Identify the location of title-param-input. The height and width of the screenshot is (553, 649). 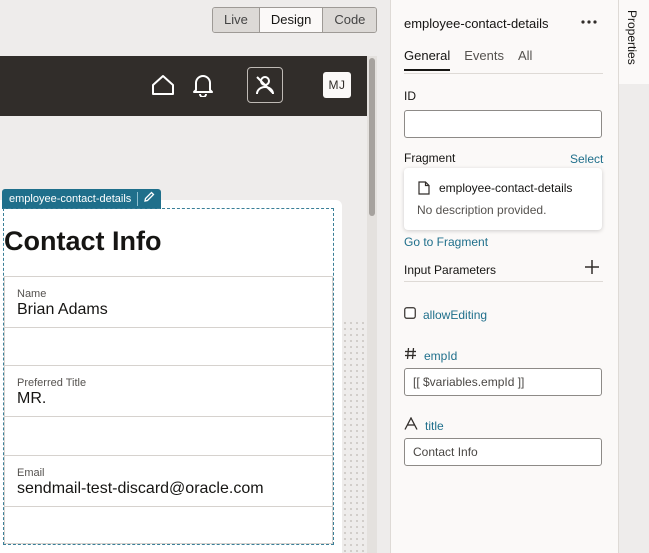
(503, 452).